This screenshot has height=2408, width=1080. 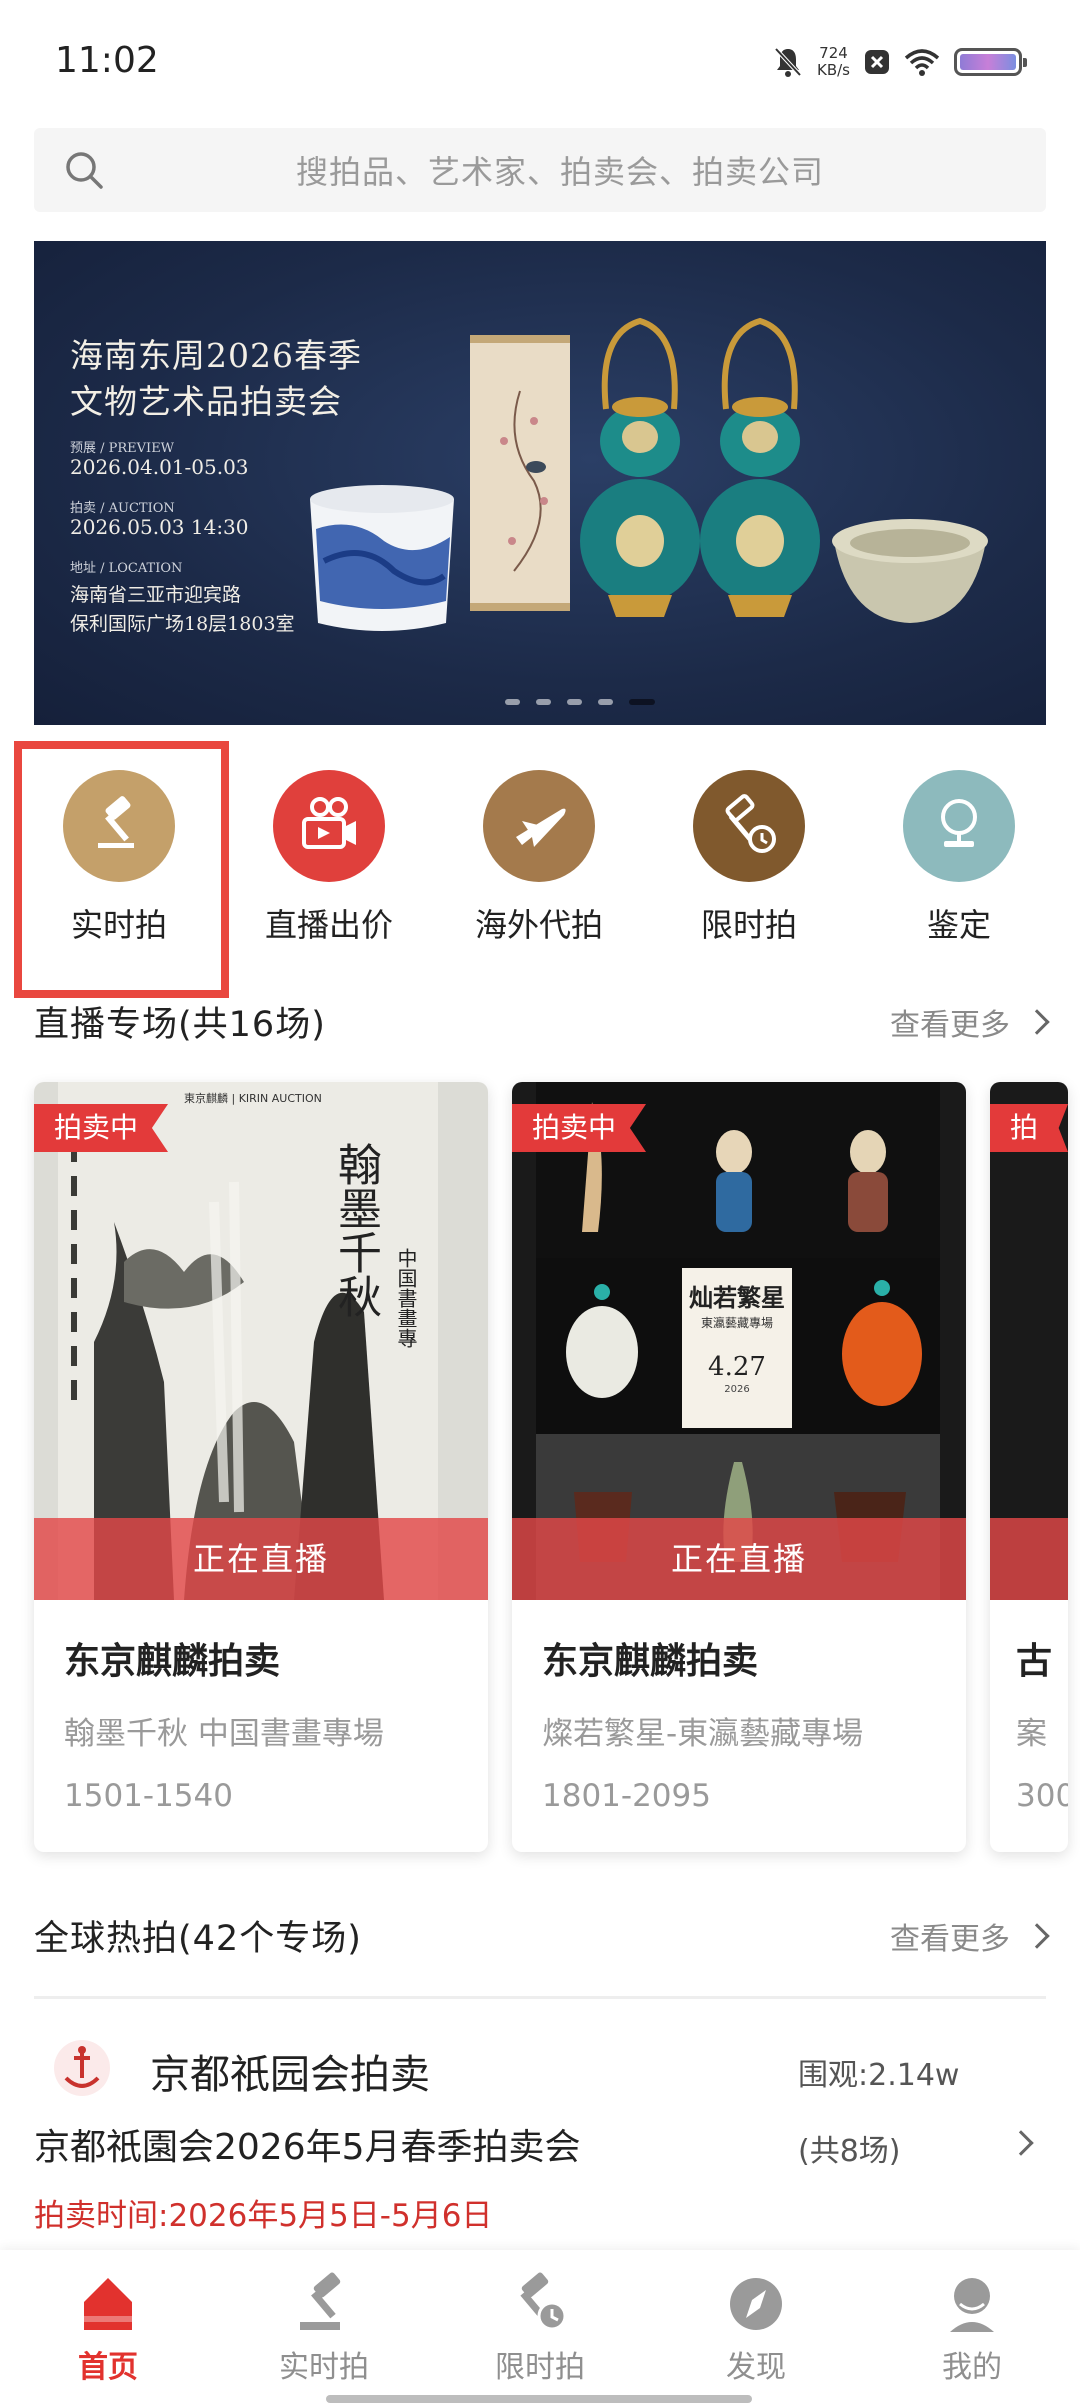 I want to click on category-appraisal: 鉴定, so click(x=959, y=858).